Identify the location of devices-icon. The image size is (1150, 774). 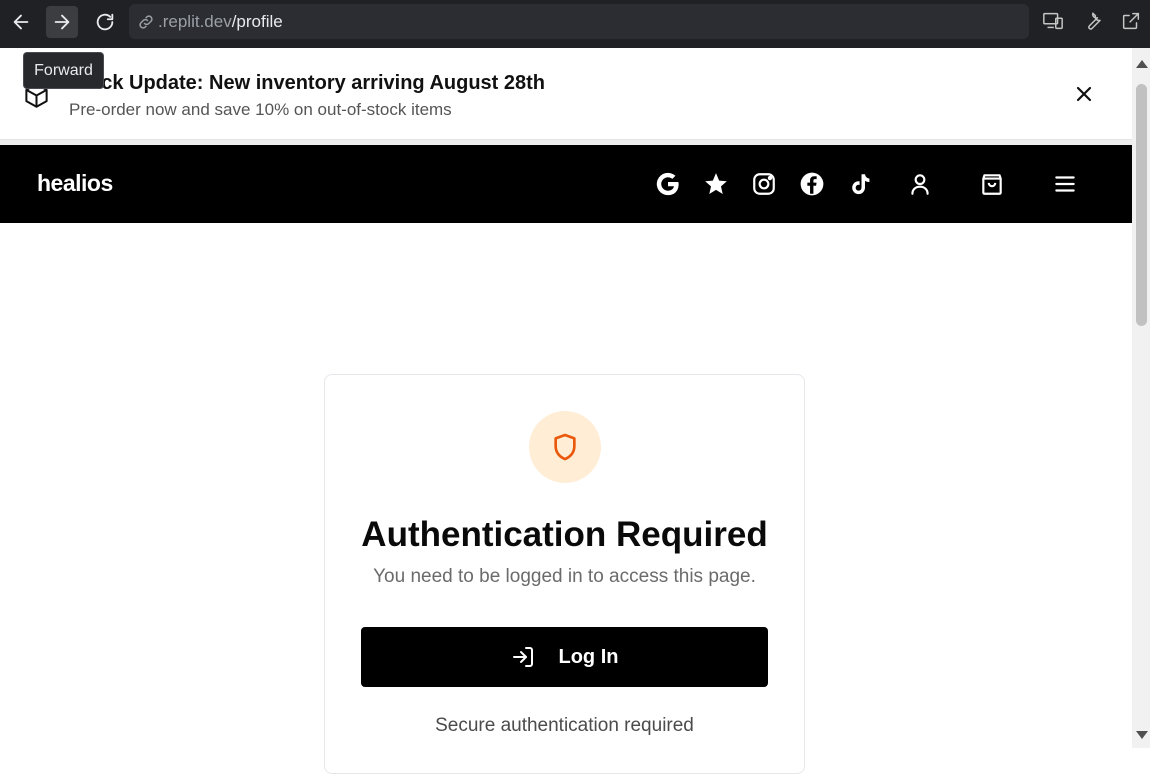
(1053, 21).